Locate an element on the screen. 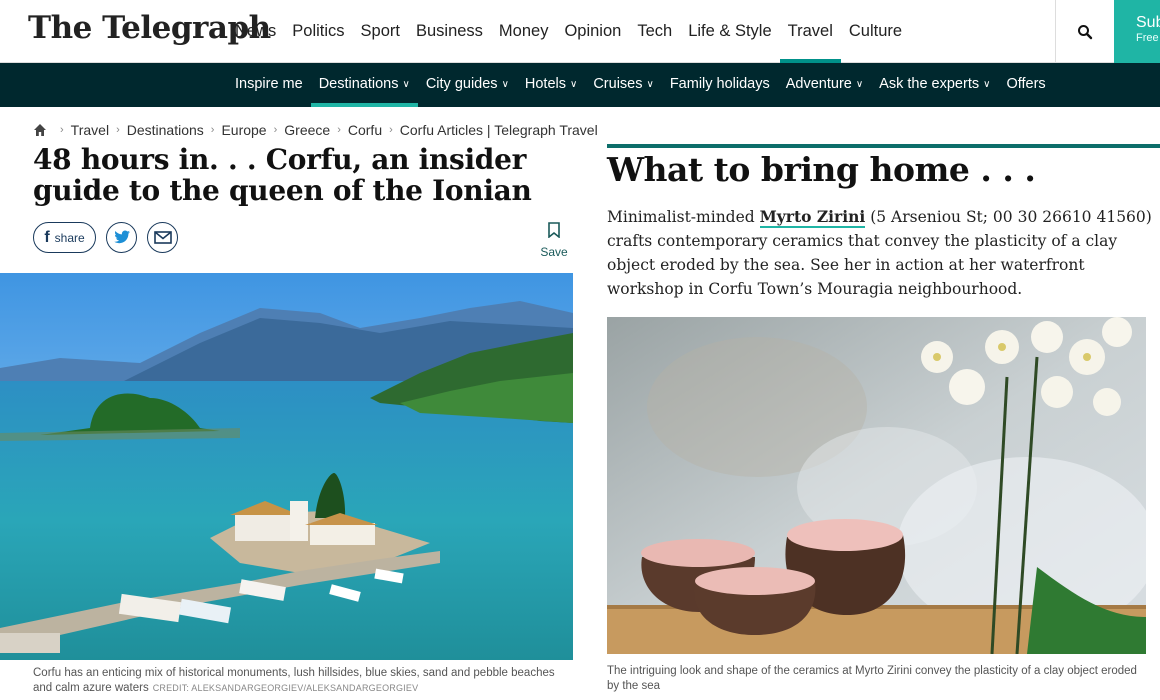  bookmark-icon is located at coordinates (554, 230).